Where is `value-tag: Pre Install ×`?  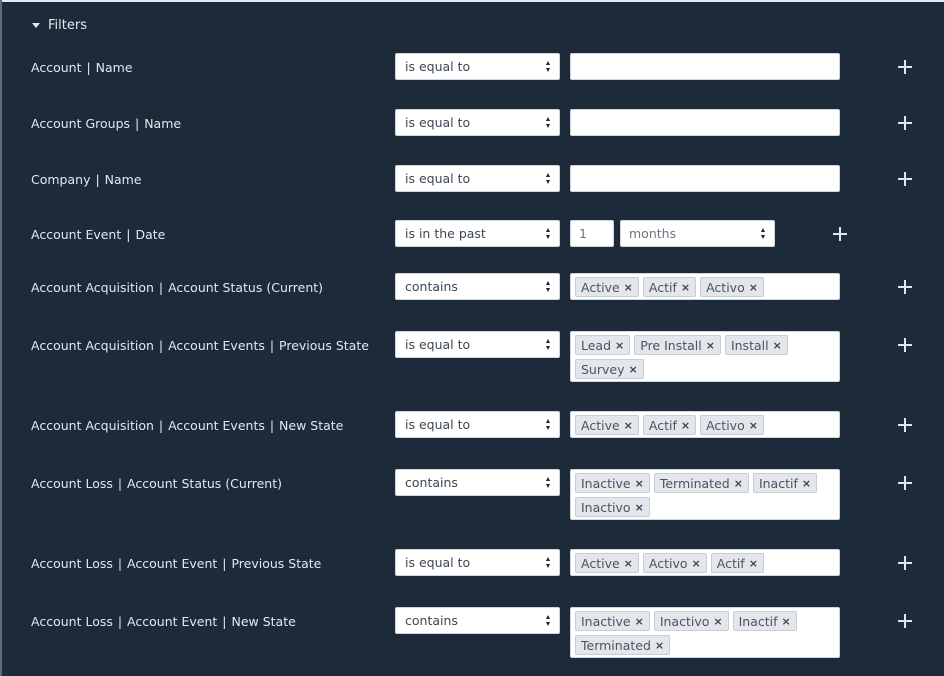 value-tag: Pre Install × is located at coordinates (677, 345).